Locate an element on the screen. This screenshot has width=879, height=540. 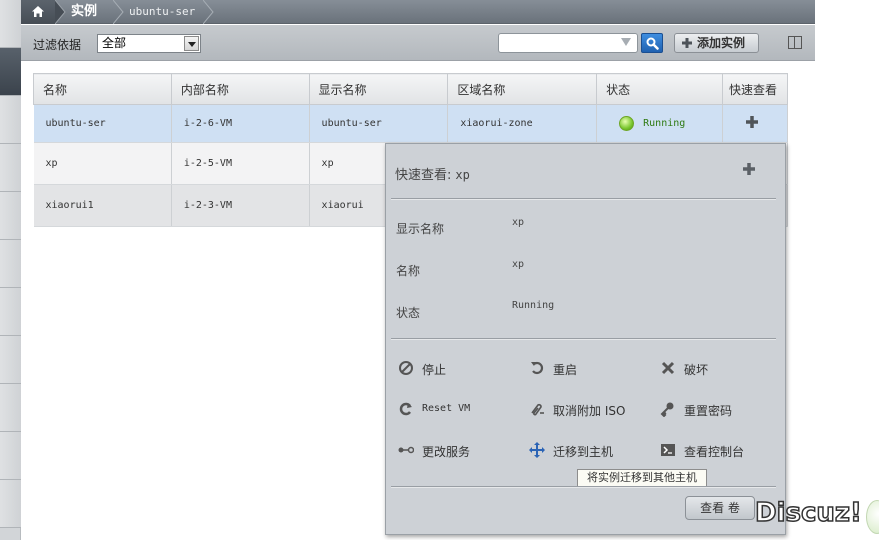
migrate-action: 迁移到主机 is located at coordinates (584, 450).